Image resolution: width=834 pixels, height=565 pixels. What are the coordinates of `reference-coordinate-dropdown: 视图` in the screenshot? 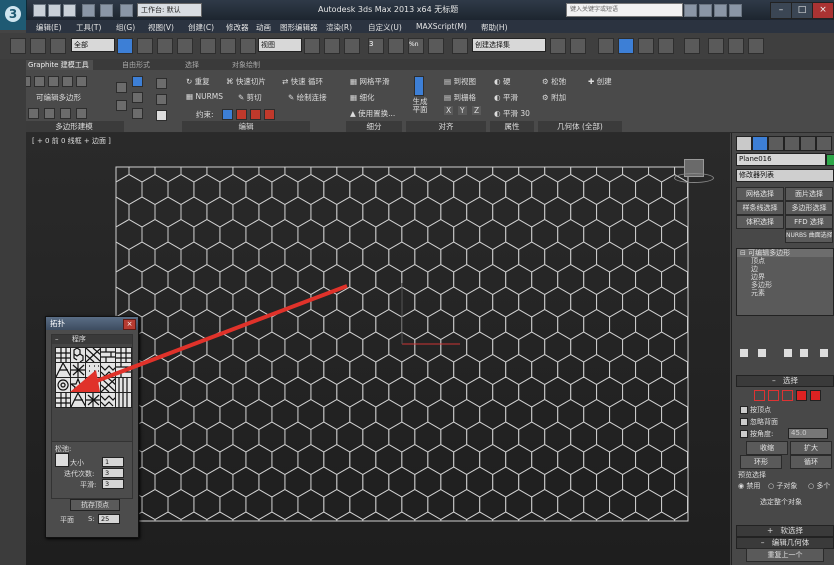 It's located at (280, 45).